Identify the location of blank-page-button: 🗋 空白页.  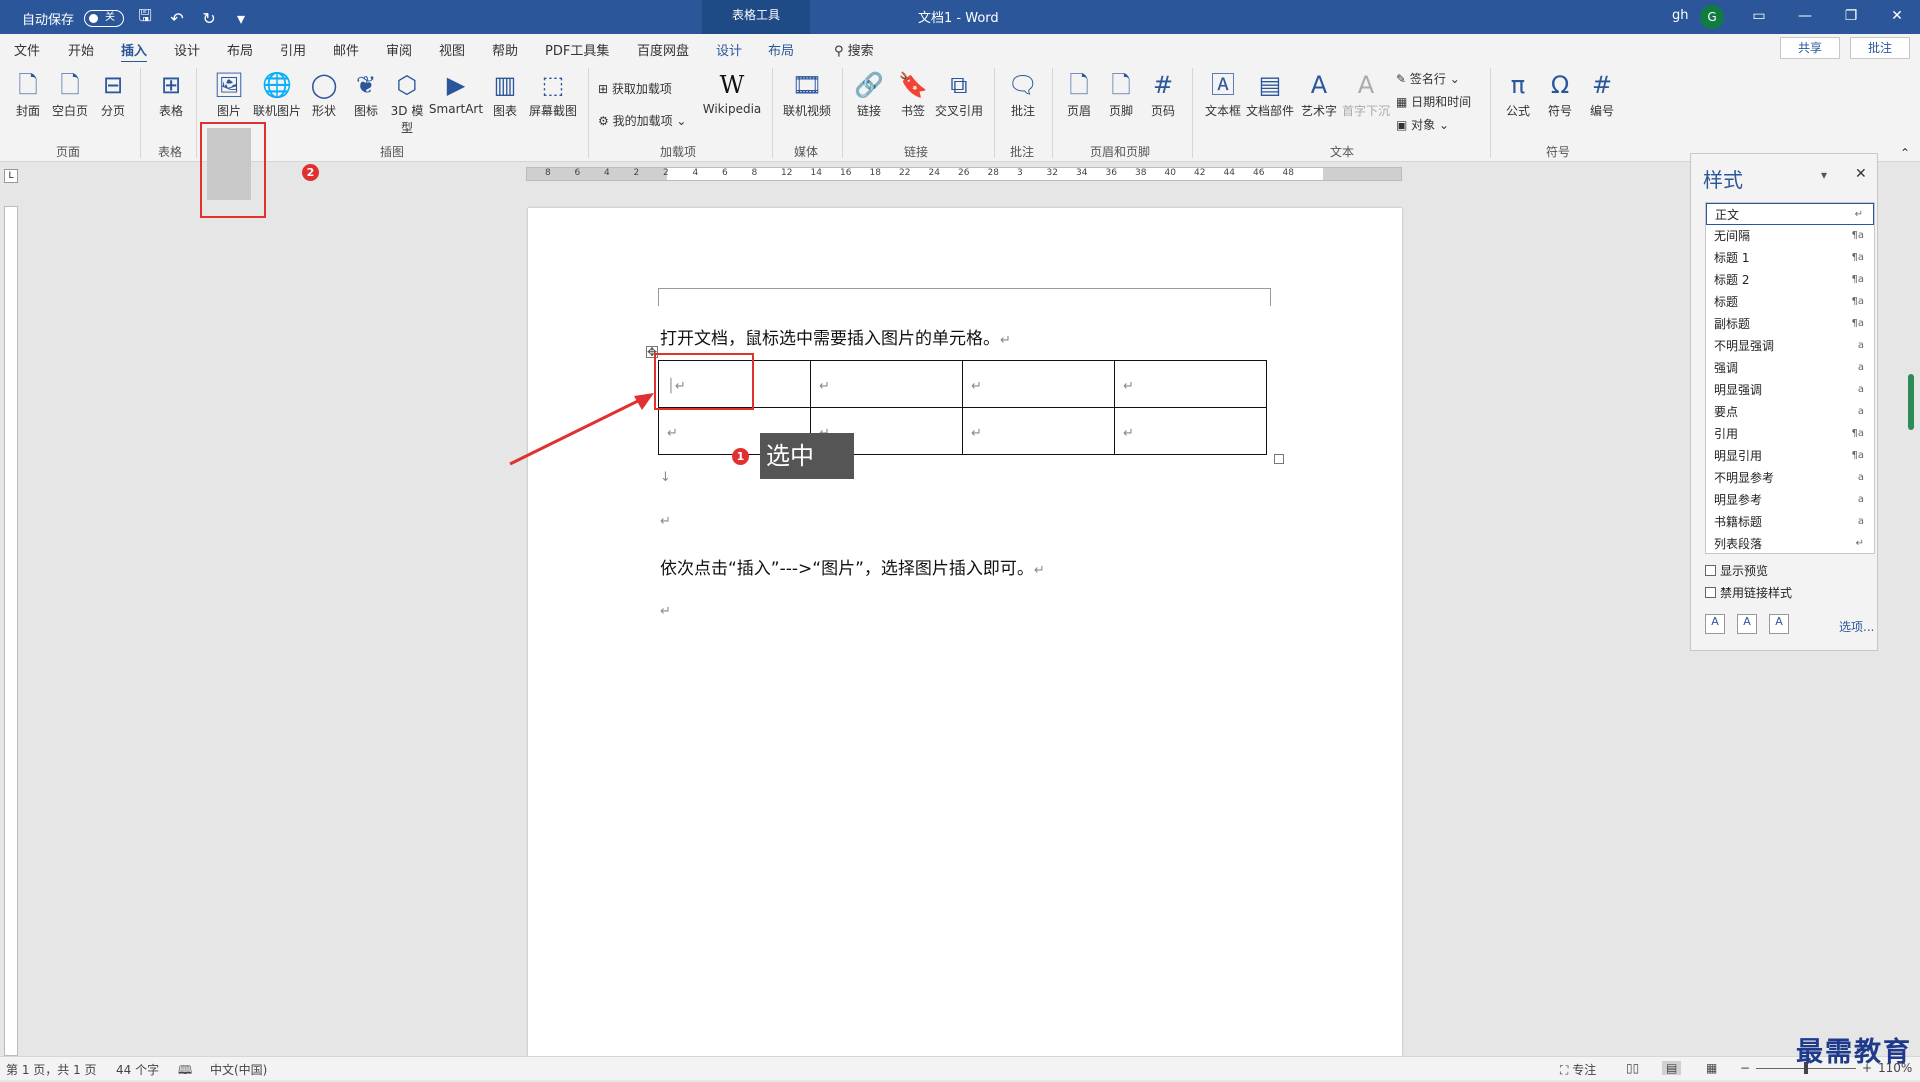
(70, 94).